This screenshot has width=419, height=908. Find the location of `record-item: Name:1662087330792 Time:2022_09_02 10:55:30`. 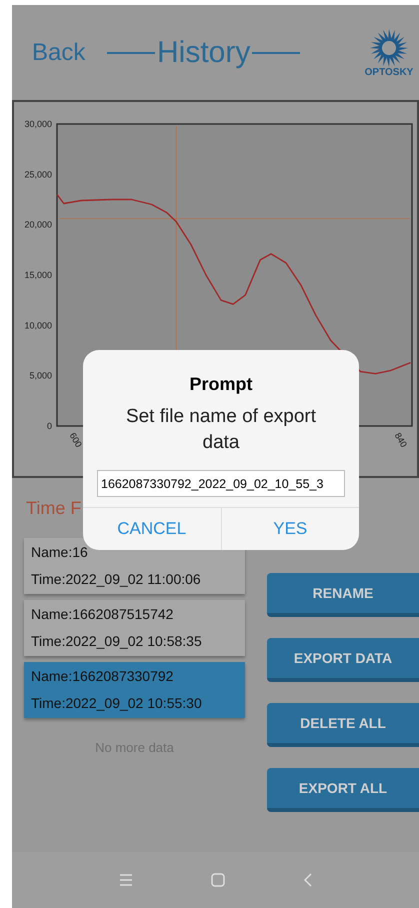

record-item: Name:1662087330792 Time:2022_09_02 10:55:30 is located at coordinates (134, 690).